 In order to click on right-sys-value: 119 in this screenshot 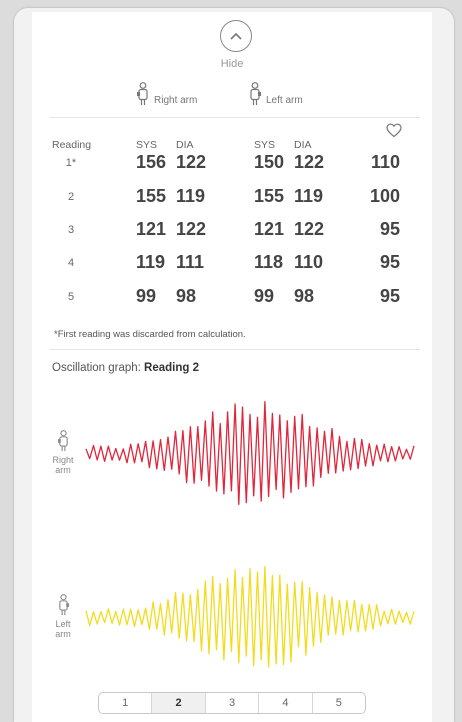, I will do `click(151, 262)`.